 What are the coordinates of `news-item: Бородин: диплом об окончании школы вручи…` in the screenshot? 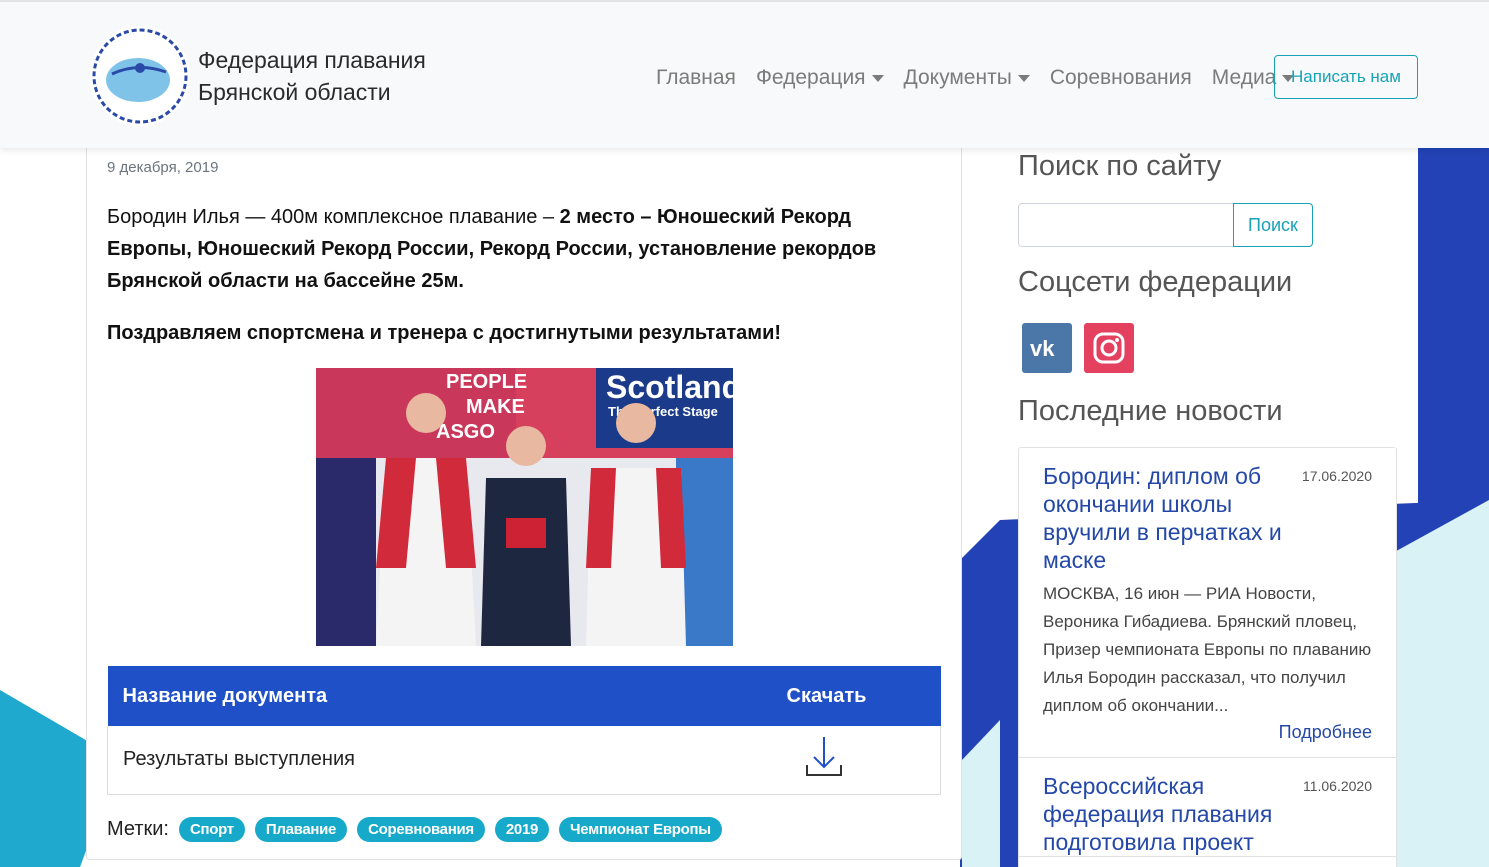 It's located at (1207, 603).